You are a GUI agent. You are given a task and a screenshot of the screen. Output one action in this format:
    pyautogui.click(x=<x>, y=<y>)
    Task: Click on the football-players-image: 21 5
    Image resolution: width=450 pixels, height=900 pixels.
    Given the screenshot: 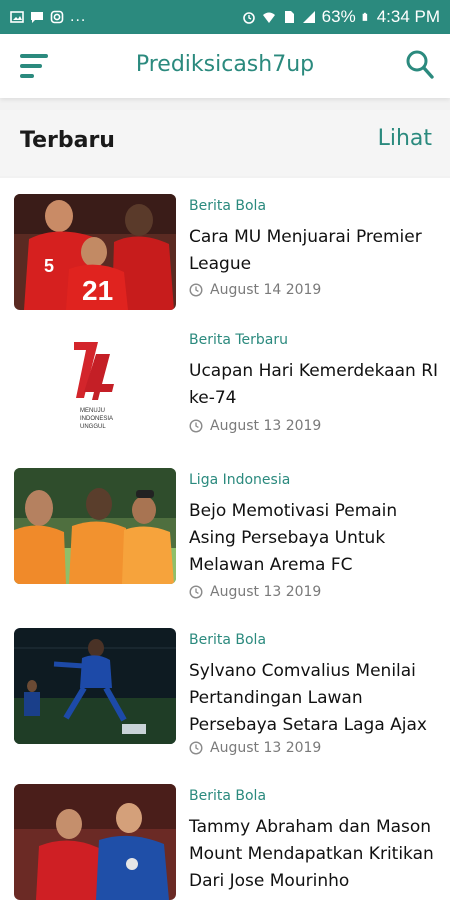 What is the action you would take?
    pyautogui.click(x=95, y=252)
    